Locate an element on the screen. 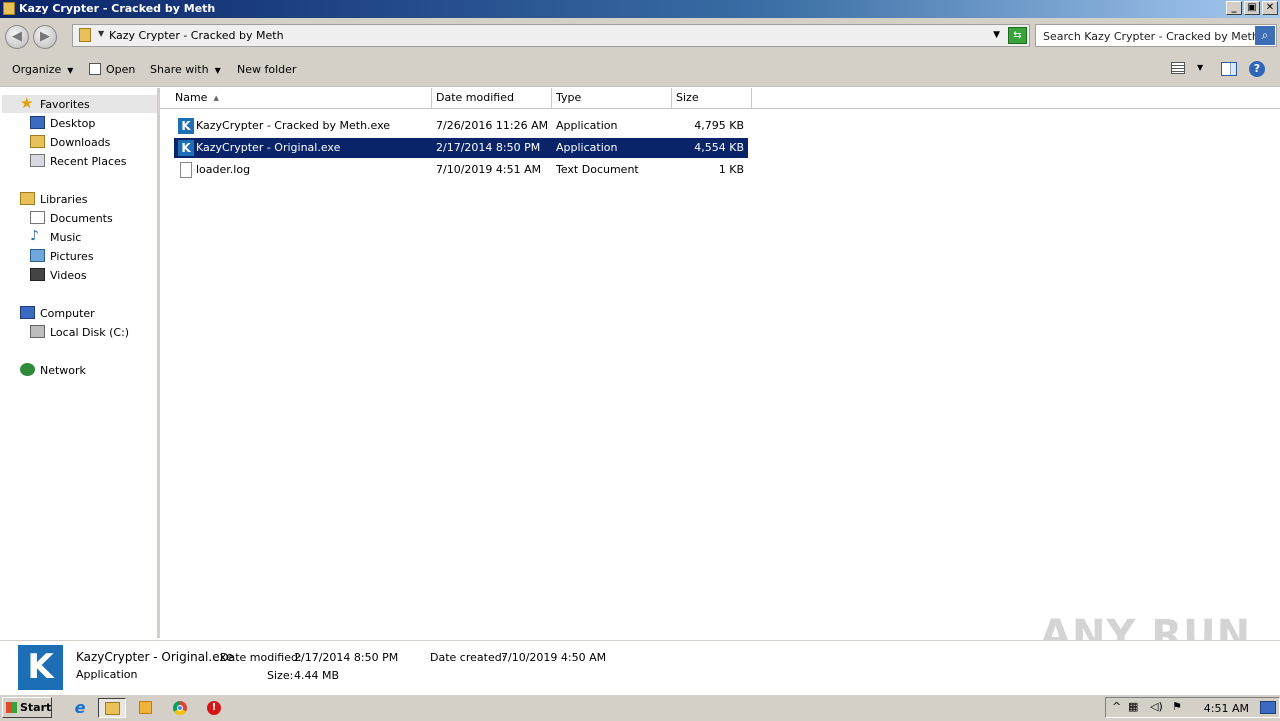  details-size: 4.44 MB is located at coordinates (317, 675).